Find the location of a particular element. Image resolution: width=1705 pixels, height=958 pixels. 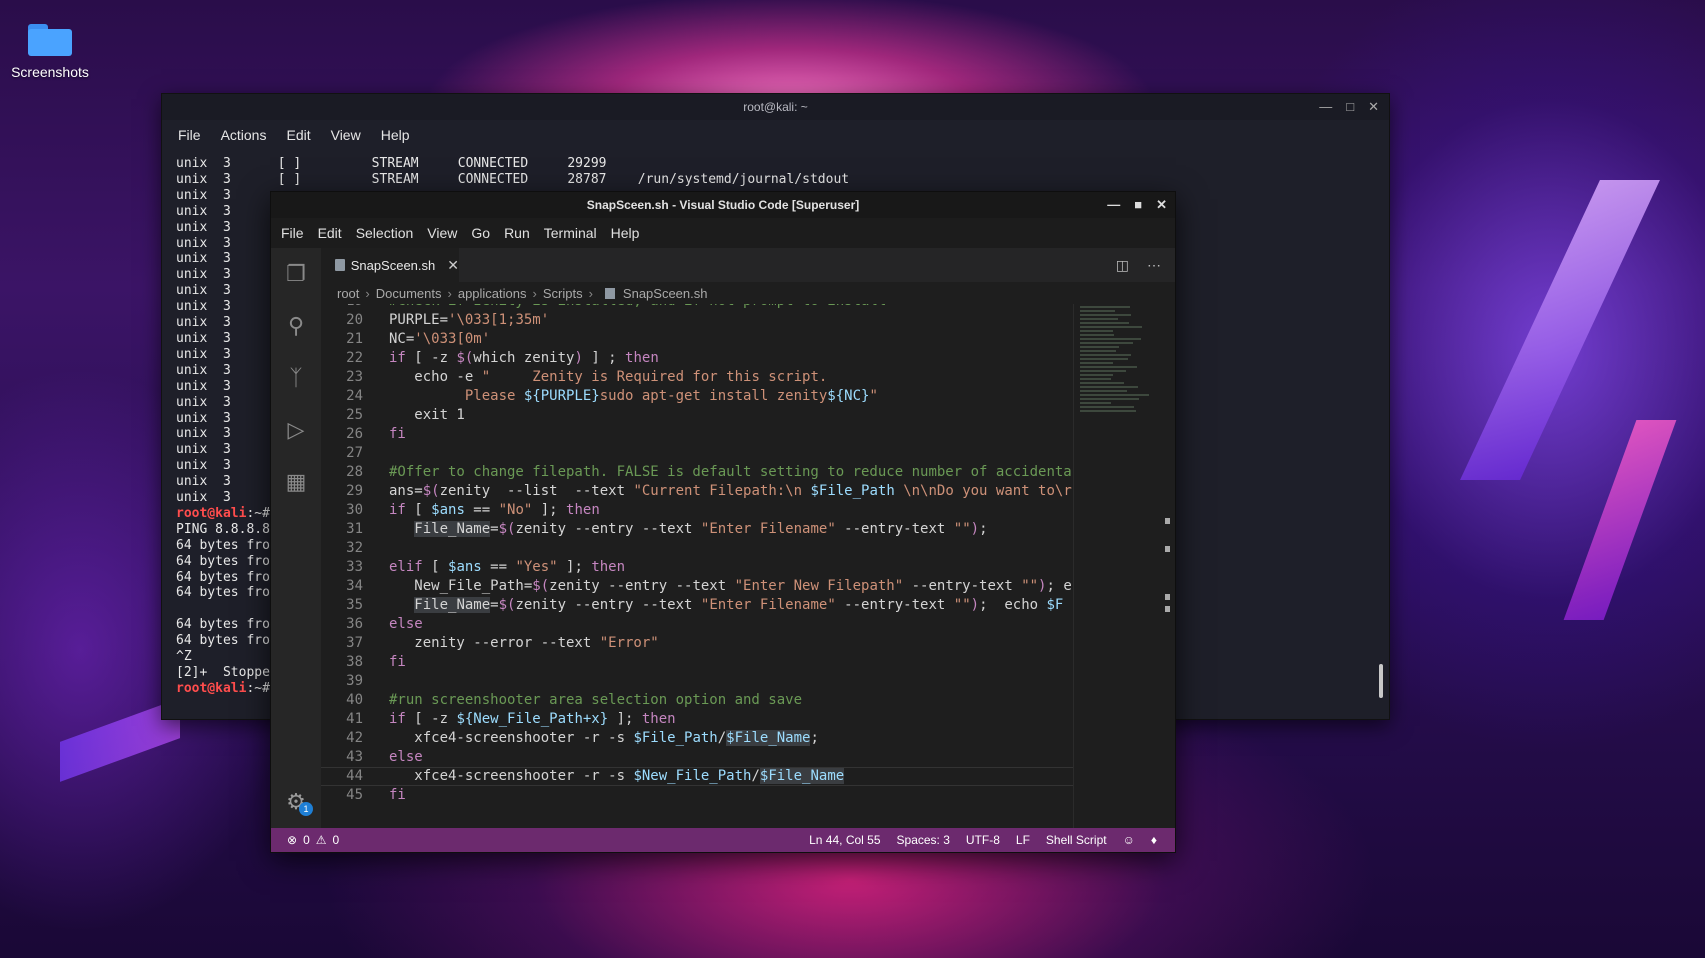

language-mode: Shell Script is located at coordinates (1076, 840).